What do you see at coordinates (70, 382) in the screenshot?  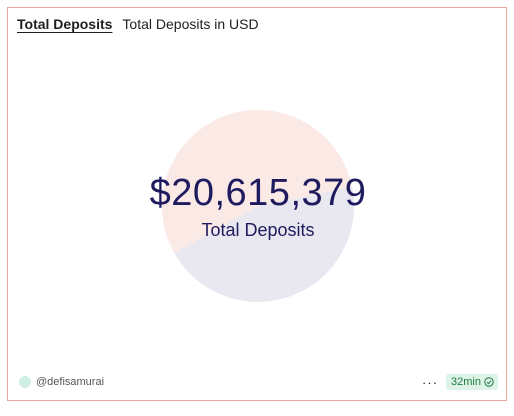 I see `author-name: @defisamurai` at bounding box center [70, 382].